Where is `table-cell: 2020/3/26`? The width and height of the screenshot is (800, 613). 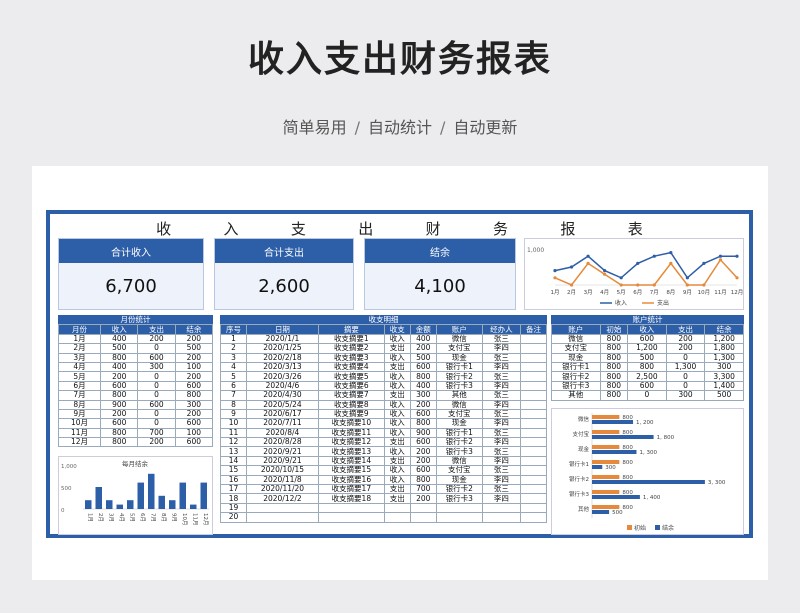 table-cell: 2020/3/26 is located at coordinates (282, 376).